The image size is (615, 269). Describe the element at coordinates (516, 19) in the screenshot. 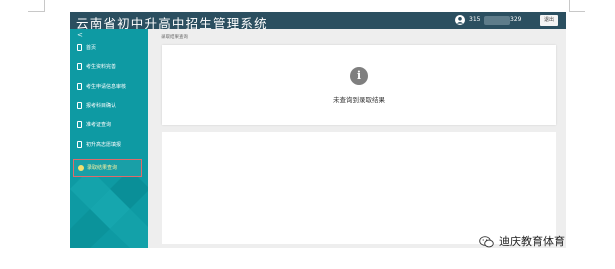

I see `user-phone-suffix: 329` at that location.